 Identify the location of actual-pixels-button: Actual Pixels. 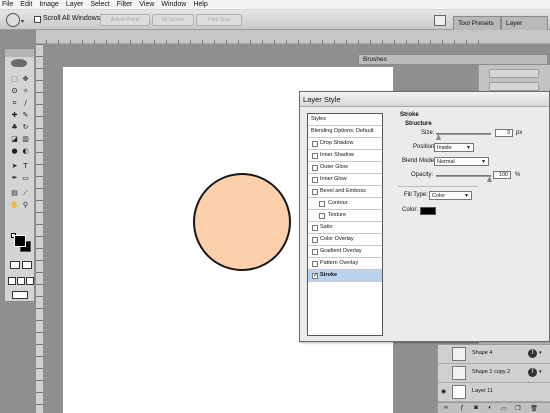
(125, 20).